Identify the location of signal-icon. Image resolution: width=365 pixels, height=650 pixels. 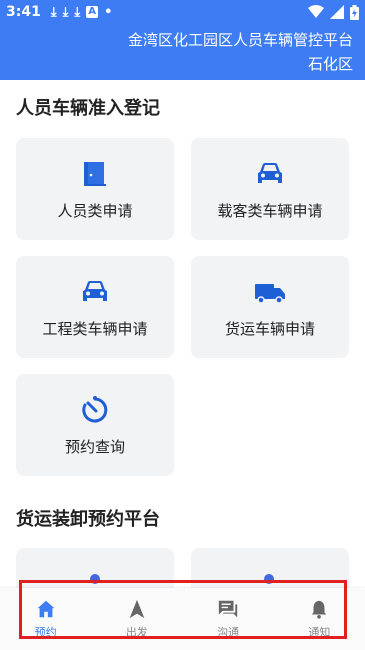
(337, 12).